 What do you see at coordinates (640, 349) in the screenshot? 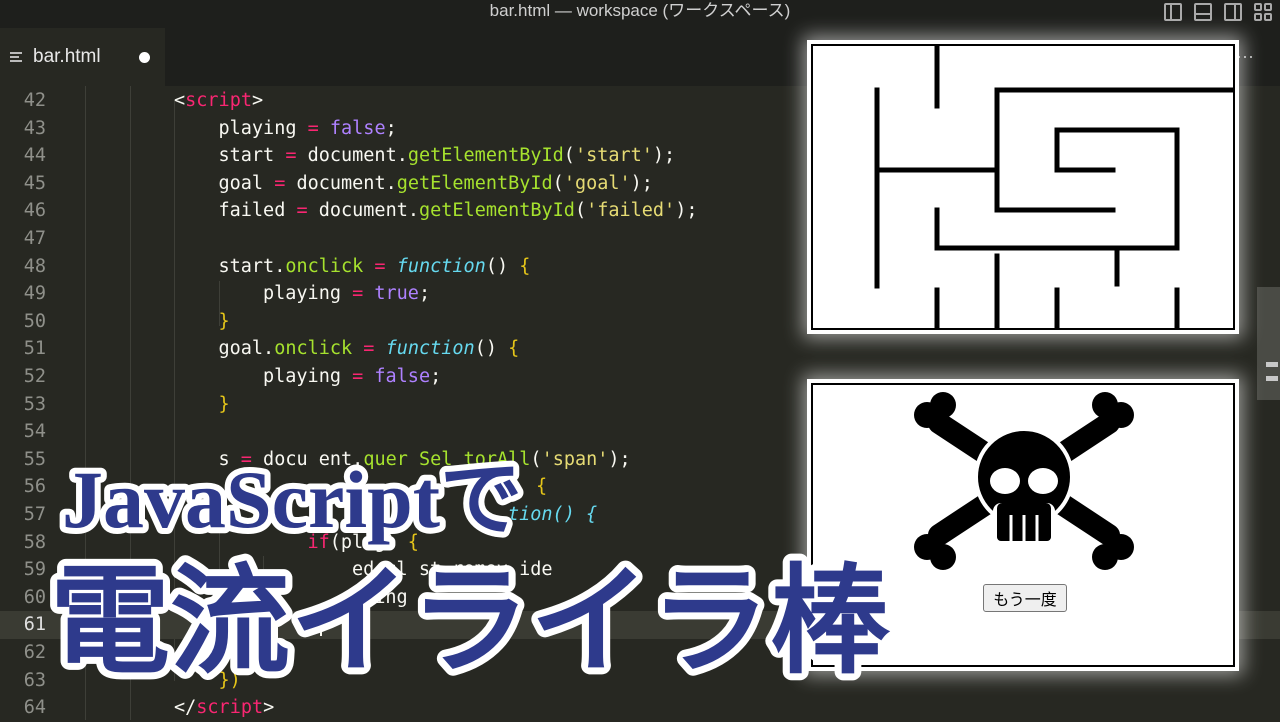
I see `code-line: 51 goal.onclick = function() {` at bounding box center [640, 349].